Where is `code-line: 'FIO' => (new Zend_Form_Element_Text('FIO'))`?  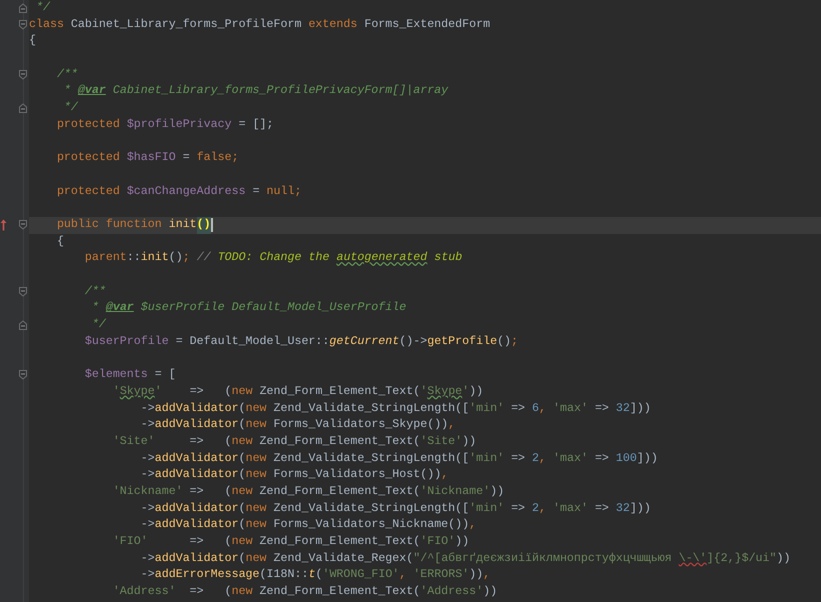 code-line: 'FIO' => (new Zend_Form_Element_Text('FIO')) is located at coordinates (291, 542).